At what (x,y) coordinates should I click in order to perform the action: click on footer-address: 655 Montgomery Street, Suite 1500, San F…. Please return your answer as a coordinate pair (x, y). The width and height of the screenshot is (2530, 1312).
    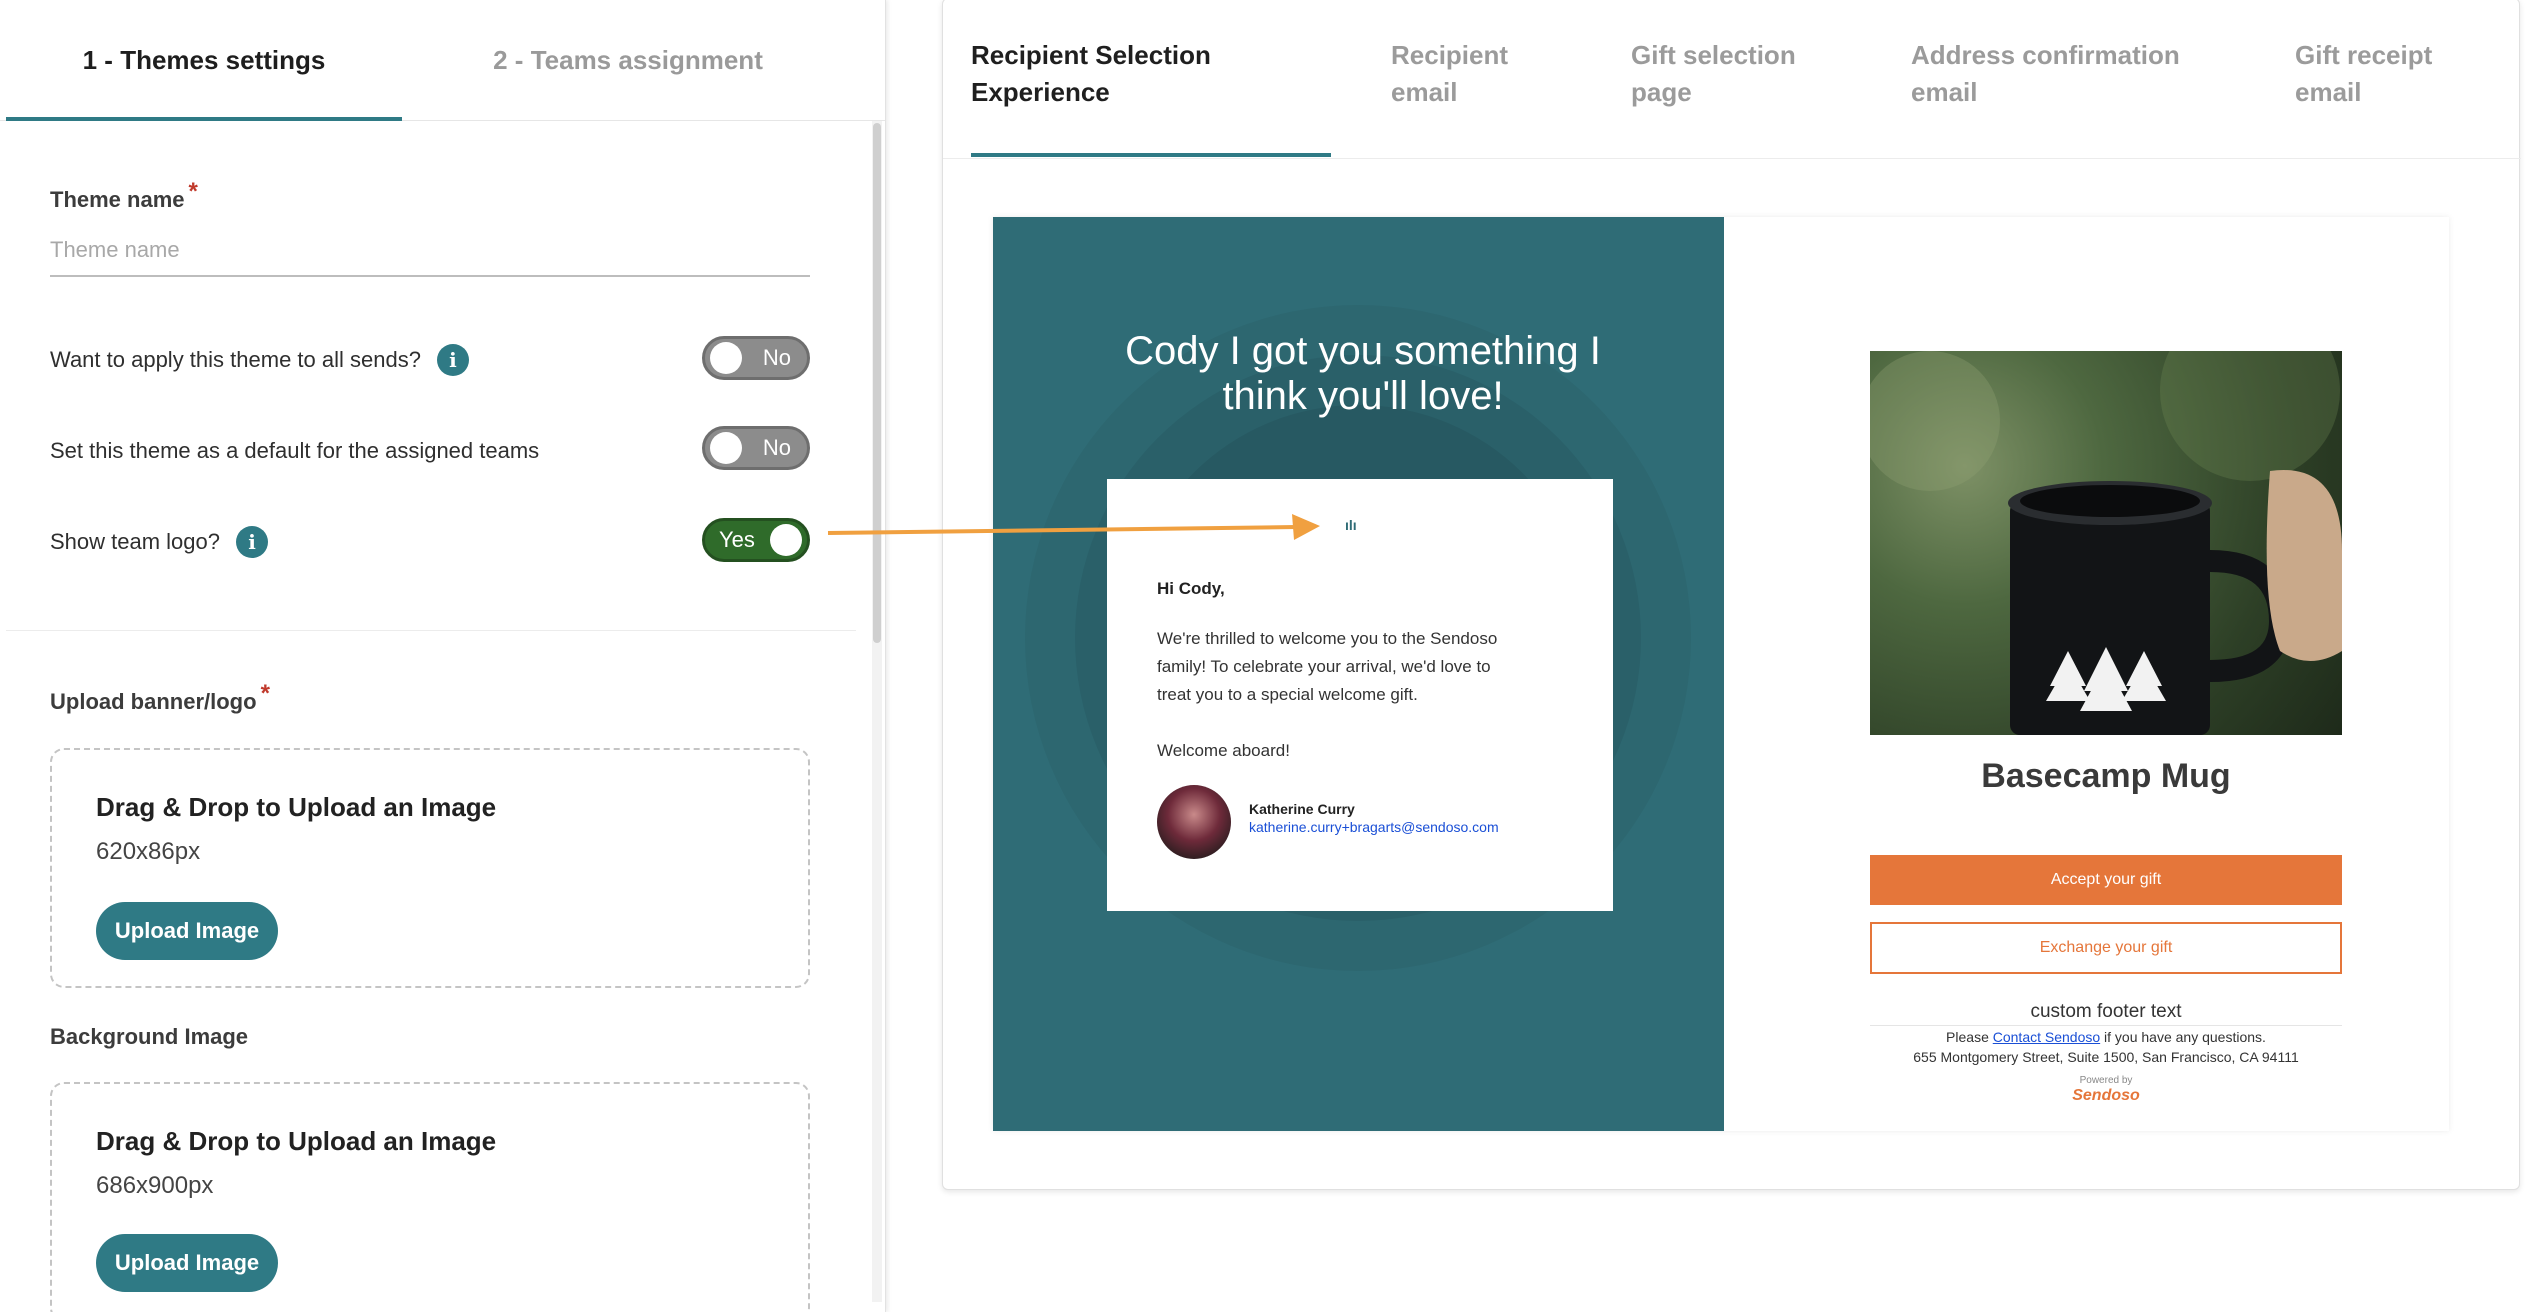
    Looking at the image, I should click on (2106, 1057).